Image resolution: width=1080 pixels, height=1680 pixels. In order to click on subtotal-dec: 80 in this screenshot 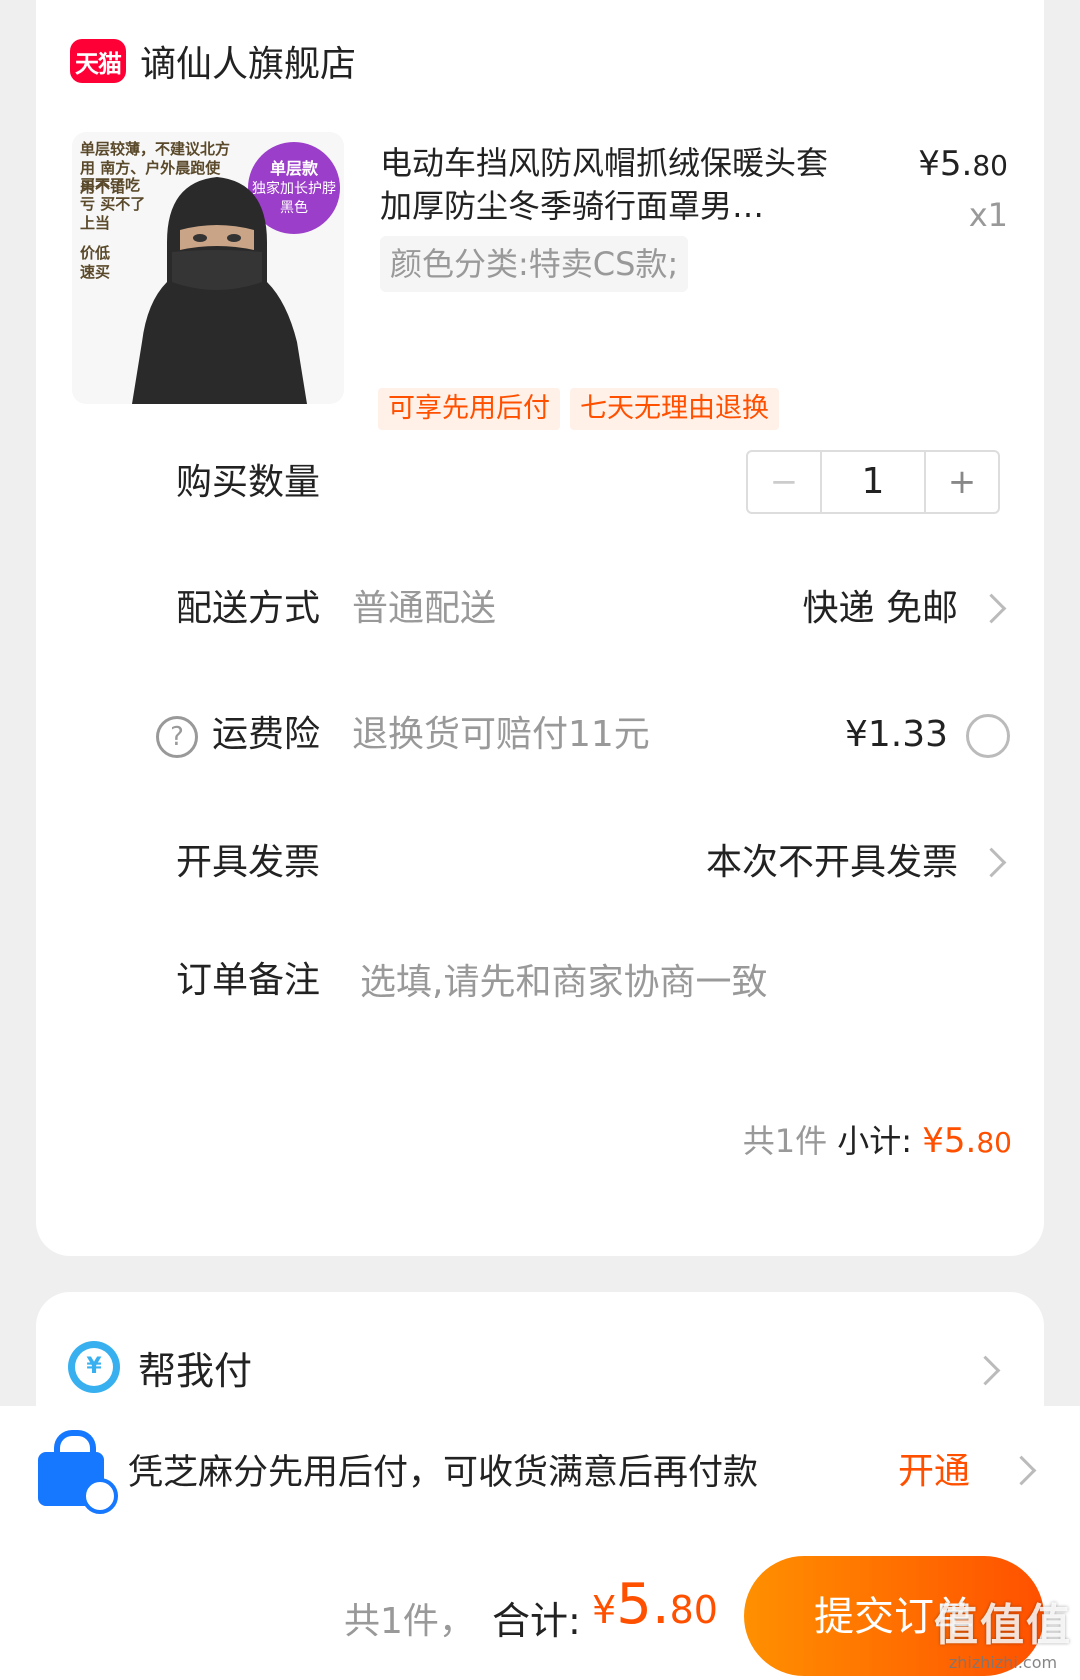, I will do `click(994, 1142)`.